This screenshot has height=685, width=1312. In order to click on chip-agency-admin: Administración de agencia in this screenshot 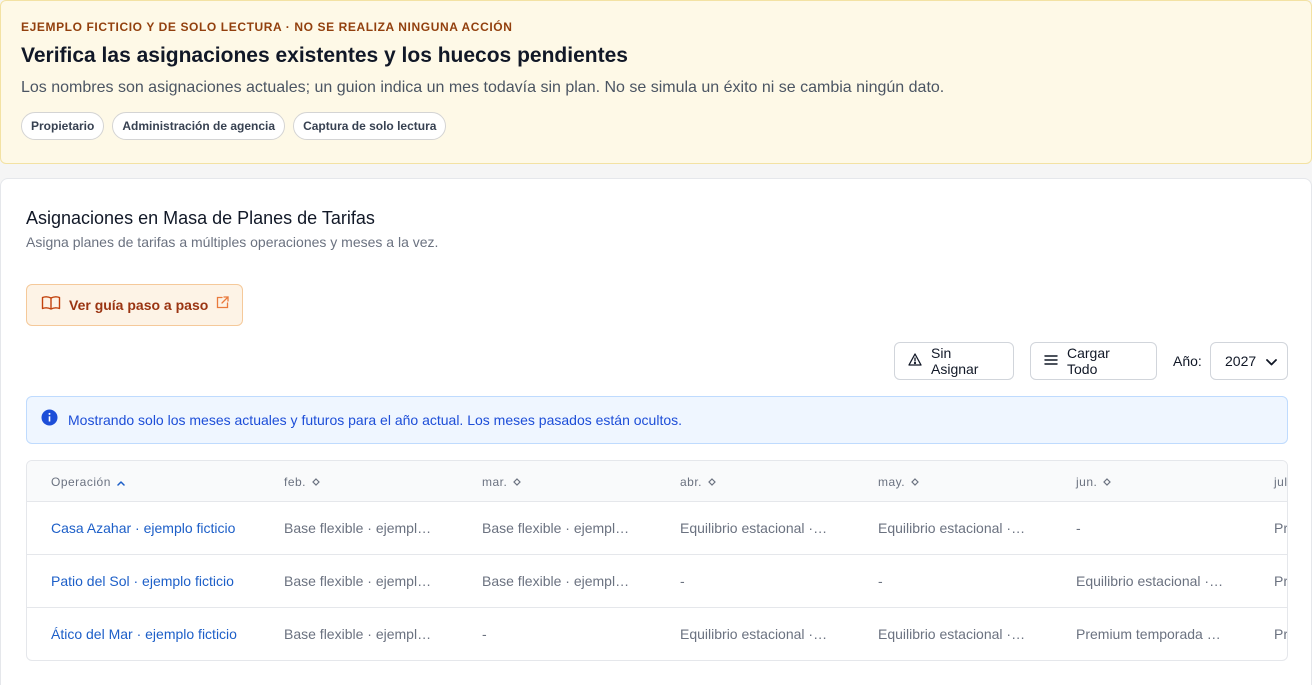, I will do `click(199, 126)`.